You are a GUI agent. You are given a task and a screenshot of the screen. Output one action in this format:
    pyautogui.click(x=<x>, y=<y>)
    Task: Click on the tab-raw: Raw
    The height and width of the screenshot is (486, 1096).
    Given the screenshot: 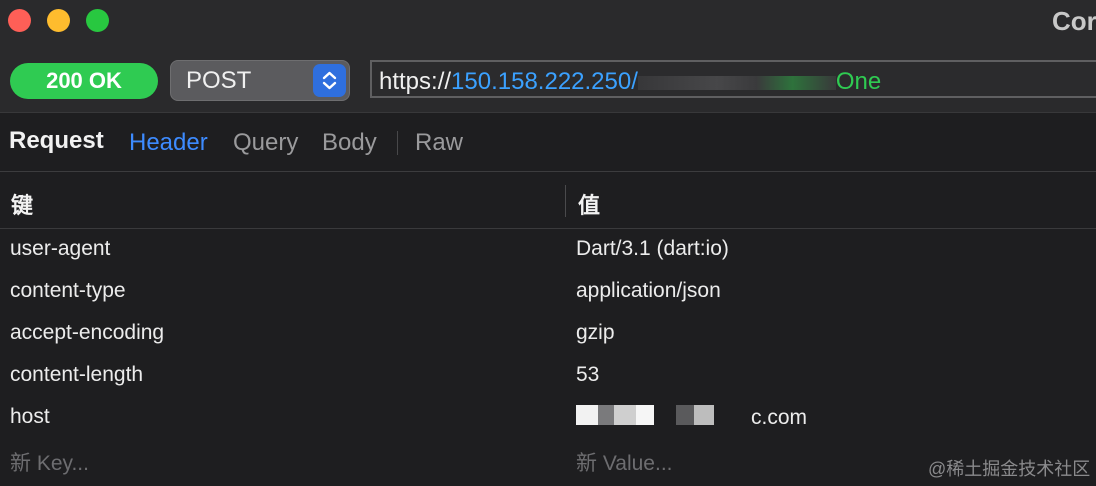 What is the action you would take?
    pyautogui.click(x=439, y=143)
    